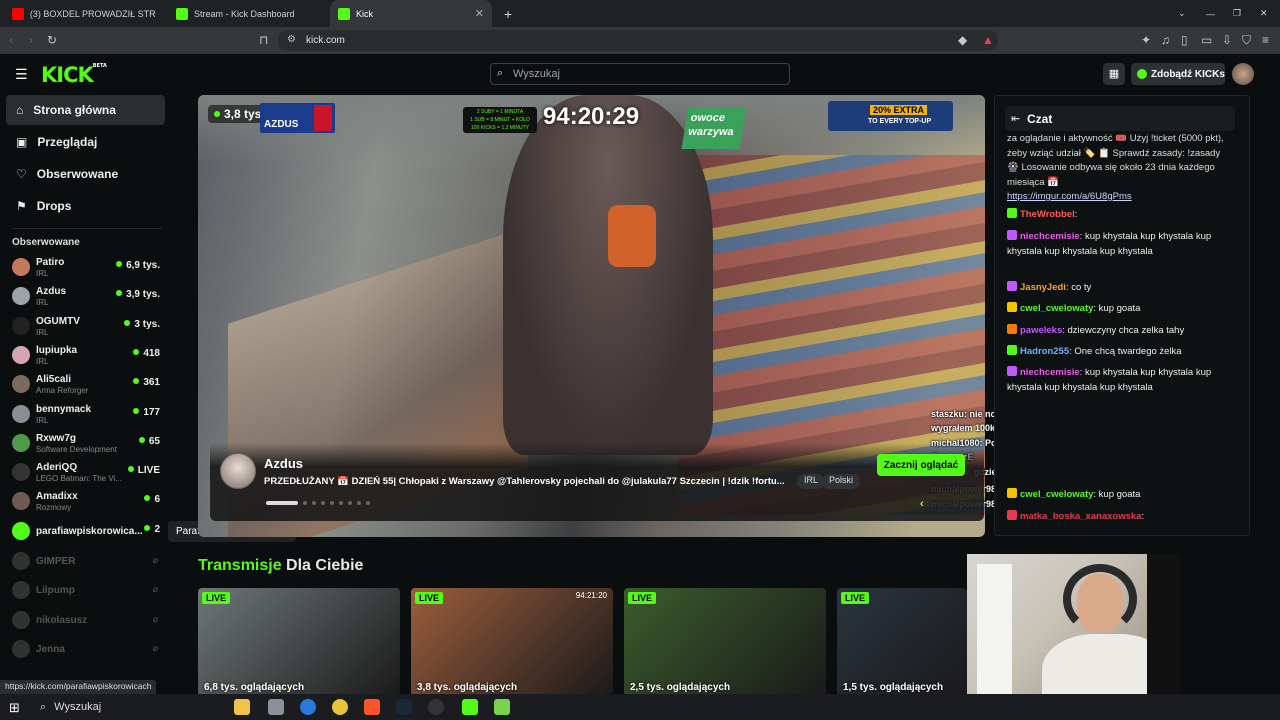  I want to click on chat-message: JasnyJedi: co ty, so click(1119, 288).